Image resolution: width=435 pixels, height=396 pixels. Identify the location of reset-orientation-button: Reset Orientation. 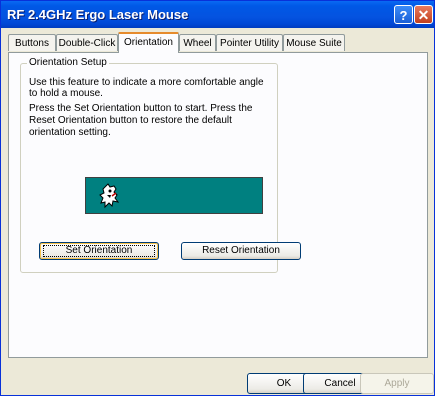
(241, 251).